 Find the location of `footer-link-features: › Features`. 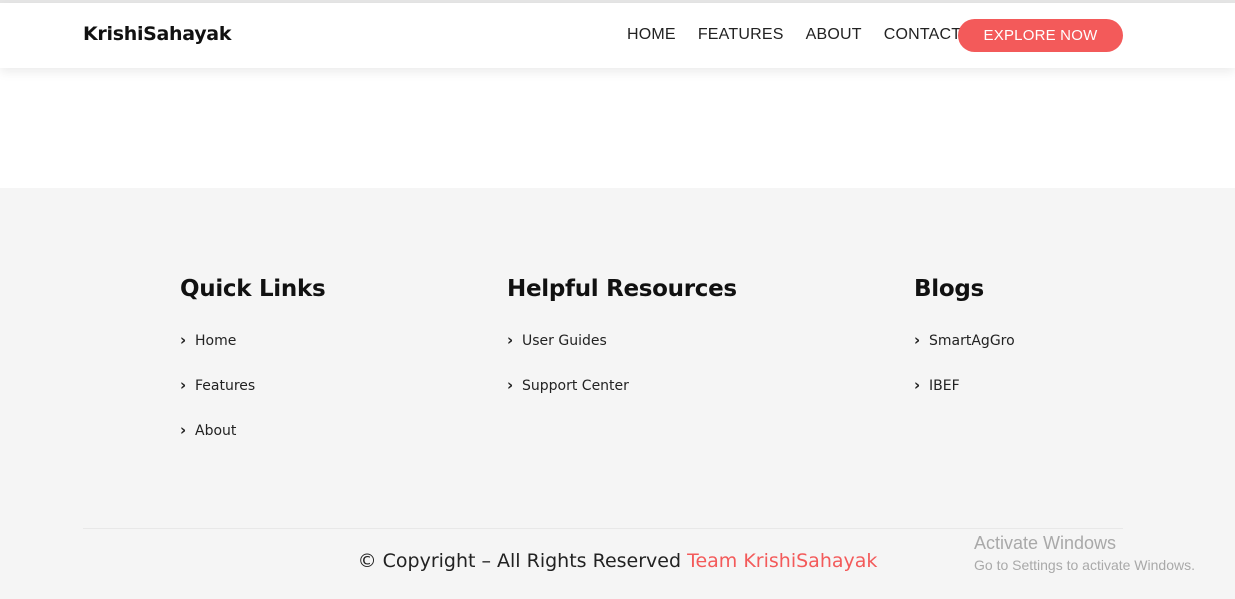

footer-link-features: › Features is located at coordinates (252, 399).